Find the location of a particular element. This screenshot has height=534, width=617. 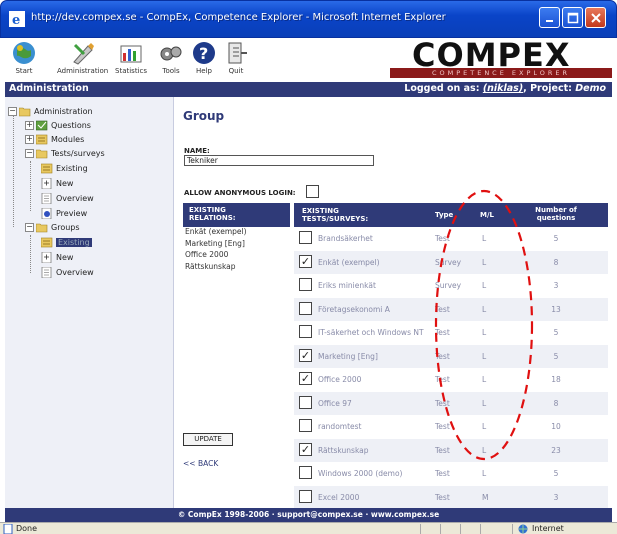

sidebar-item-groups: − Groups is located at coordinates (52, 227).